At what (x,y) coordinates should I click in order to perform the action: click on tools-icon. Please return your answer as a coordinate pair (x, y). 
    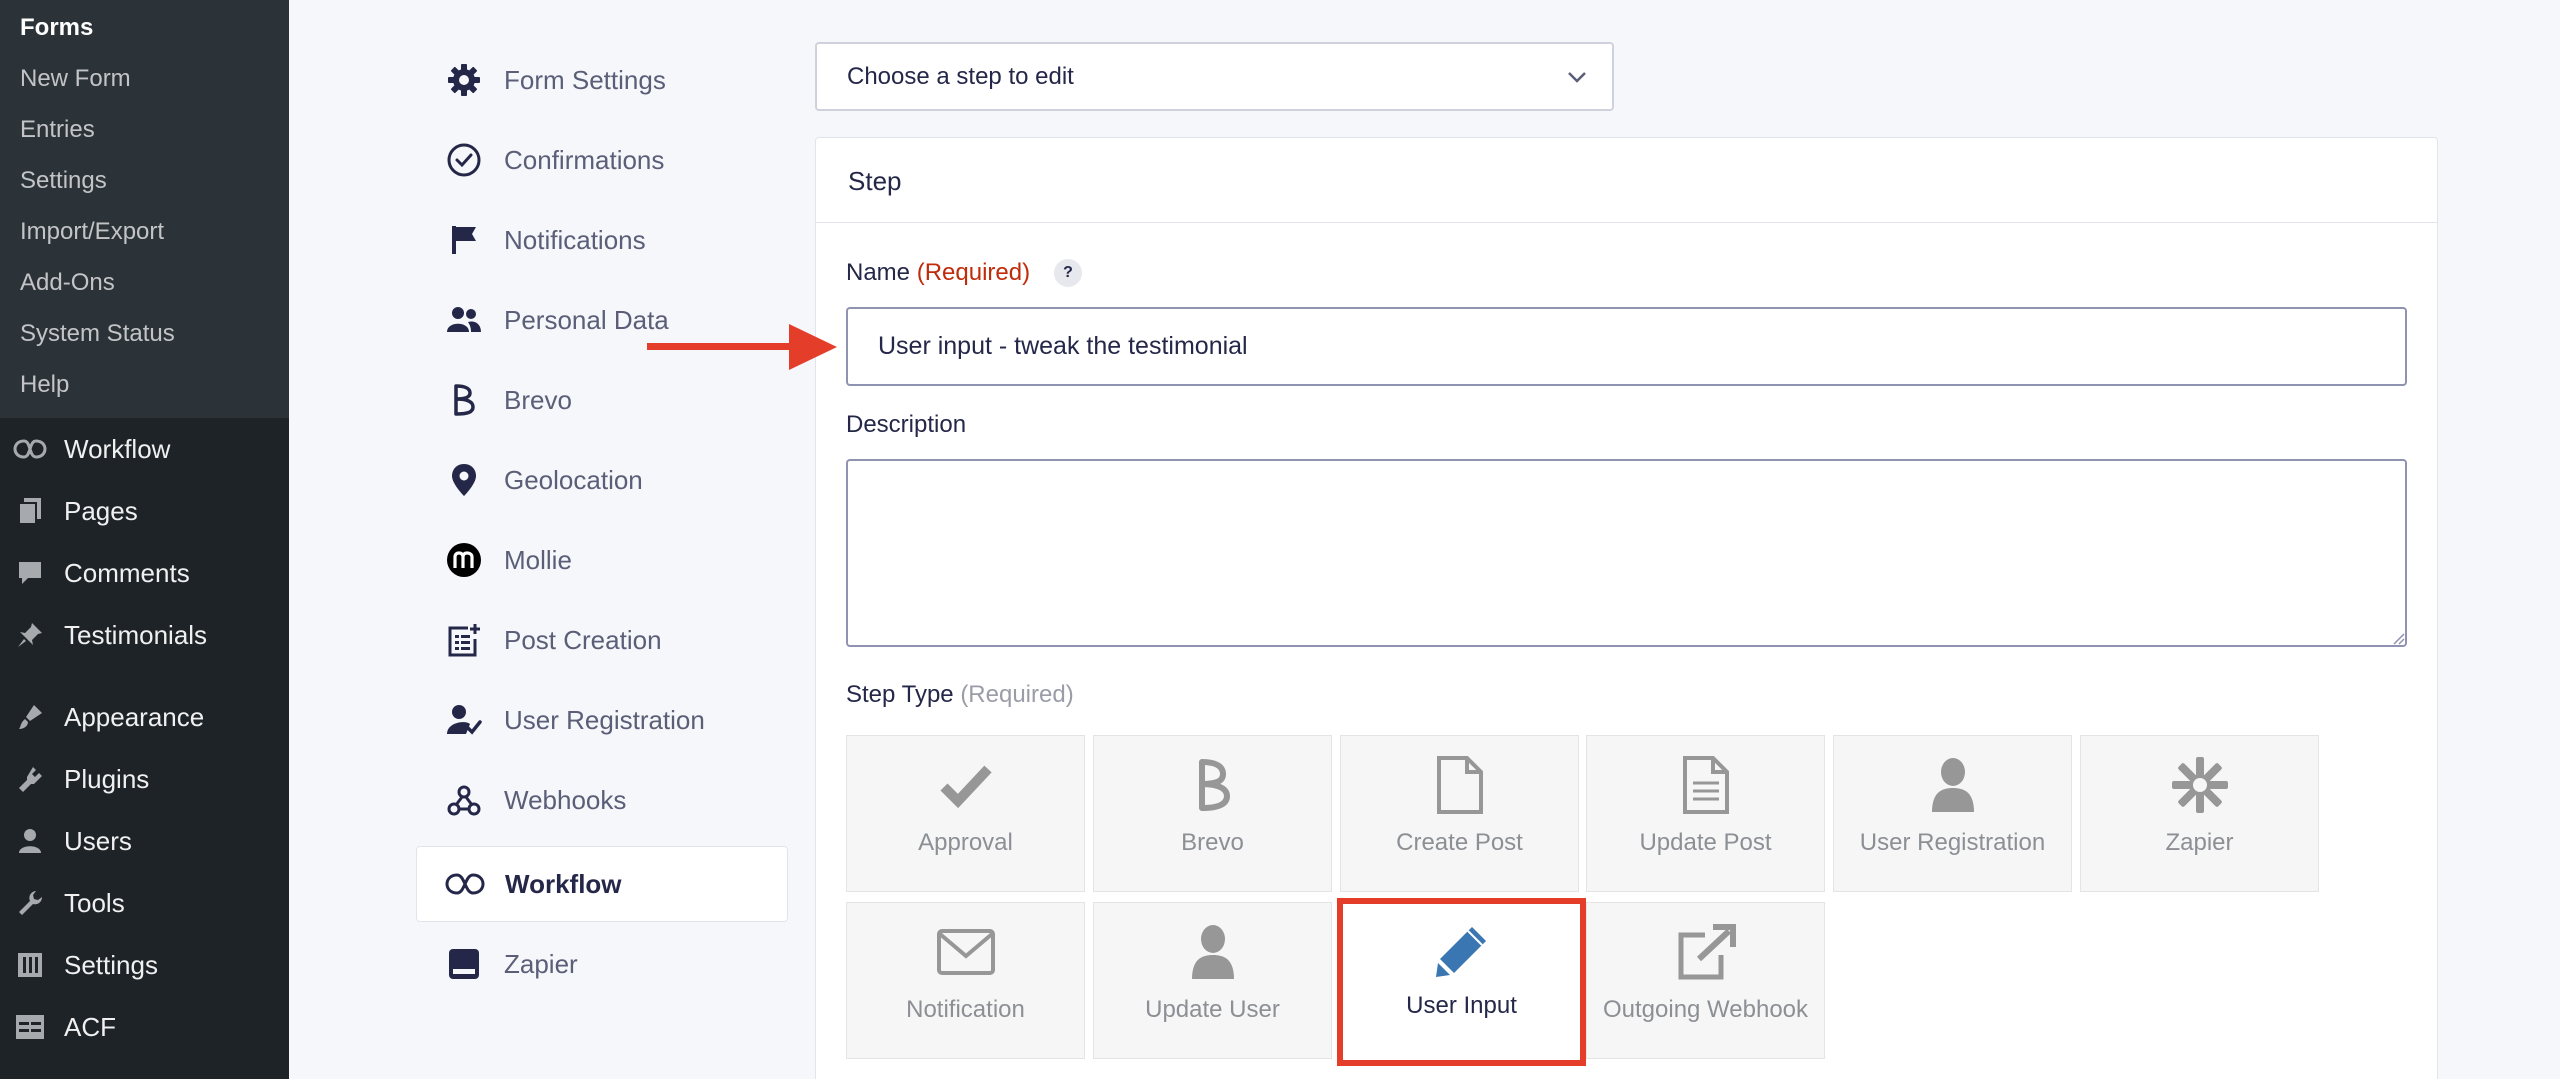
    Looking at the image, I should click on (30, 903).